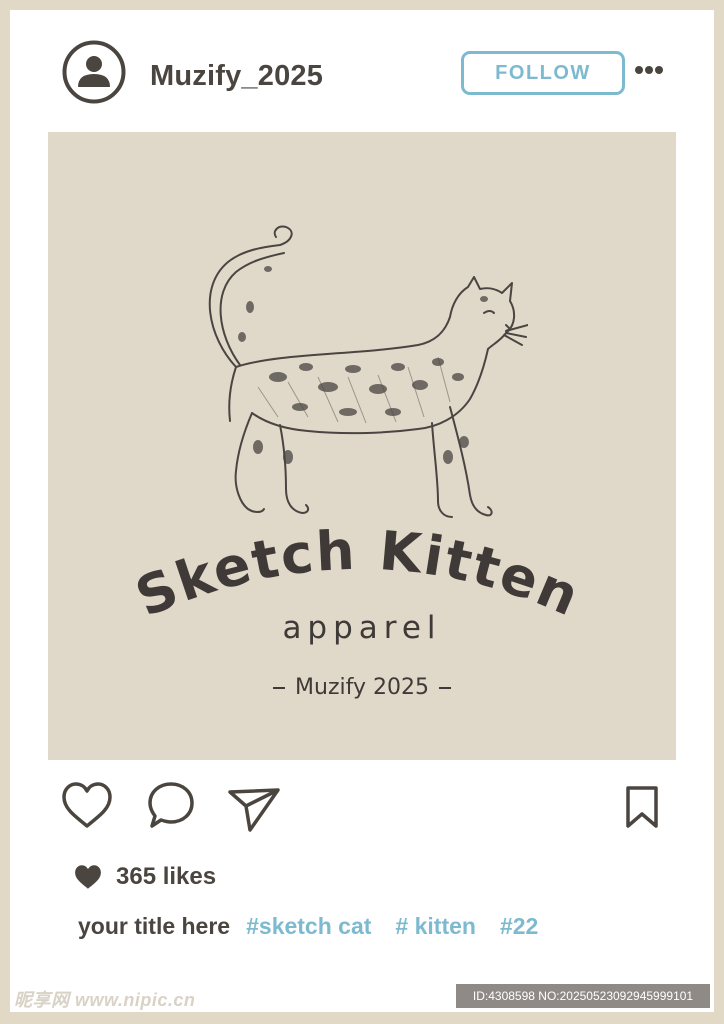 Image resolution: width=724 pixels, height=1024 pixels. I want to click on subline-text: Muzify 2025, so click(362, 687).